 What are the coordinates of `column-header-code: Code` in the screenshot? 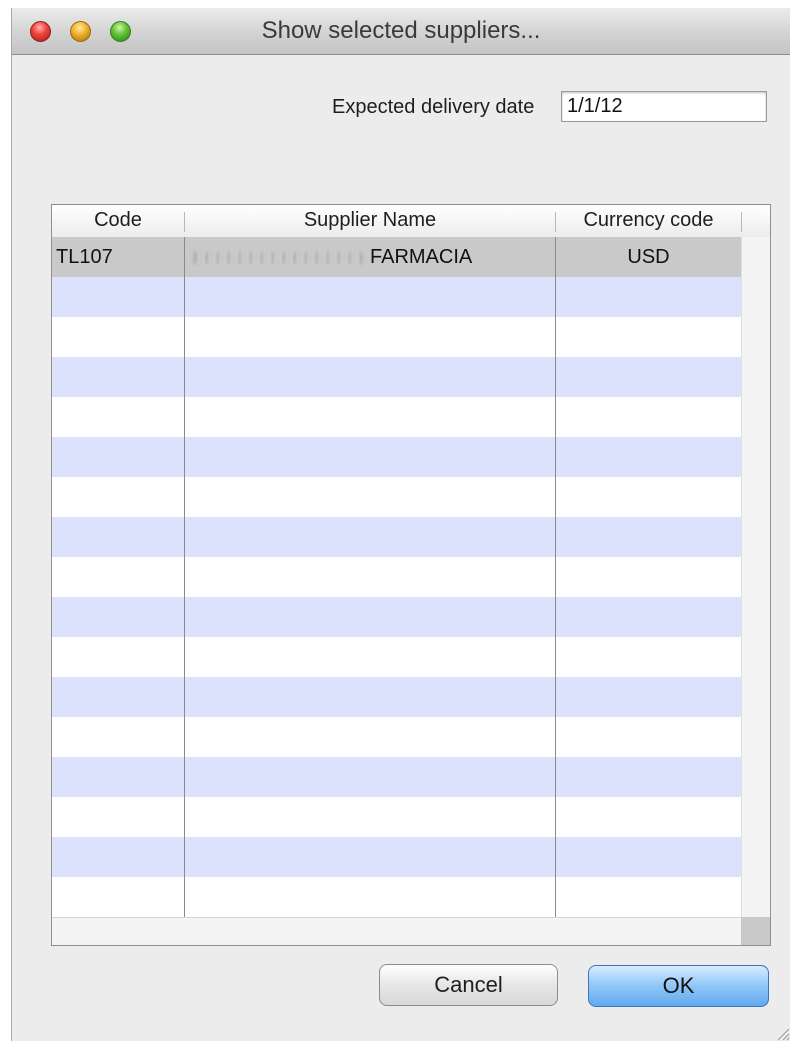 It's located at (118, 221).